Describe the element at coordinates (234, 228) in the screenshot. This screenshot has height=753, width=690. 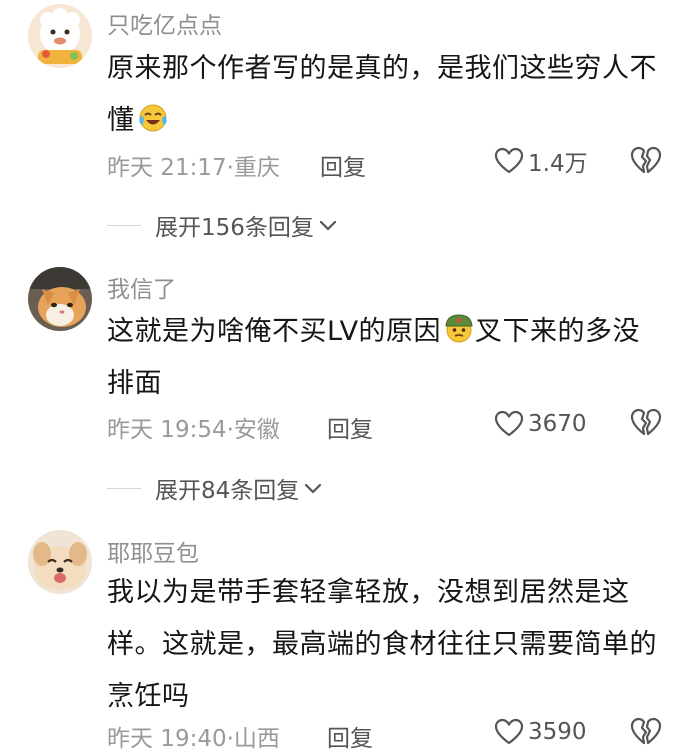
I see `expand-replies-label: 展开156条回复` at that location.